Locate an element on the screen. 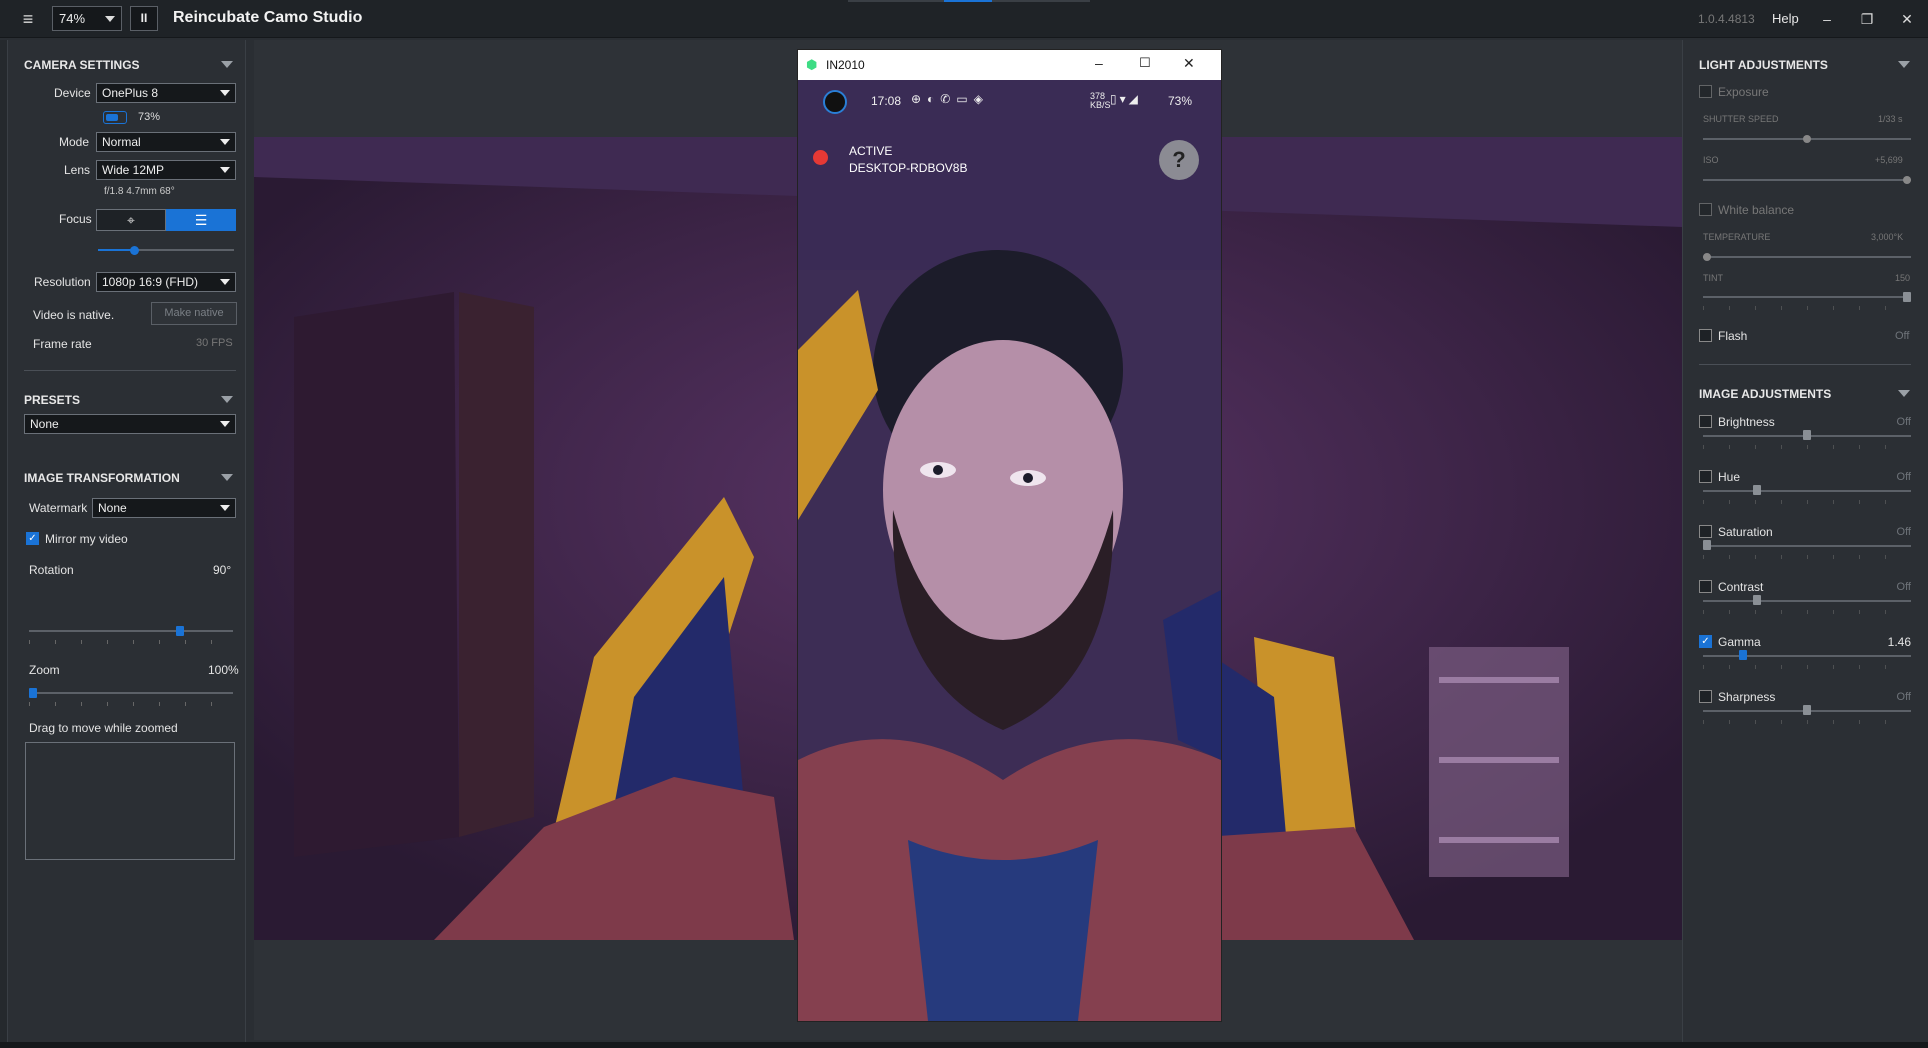 The height and width of the screenshot is (1048, 1928). focus-slider-fill is located at coordinates (116, 250).